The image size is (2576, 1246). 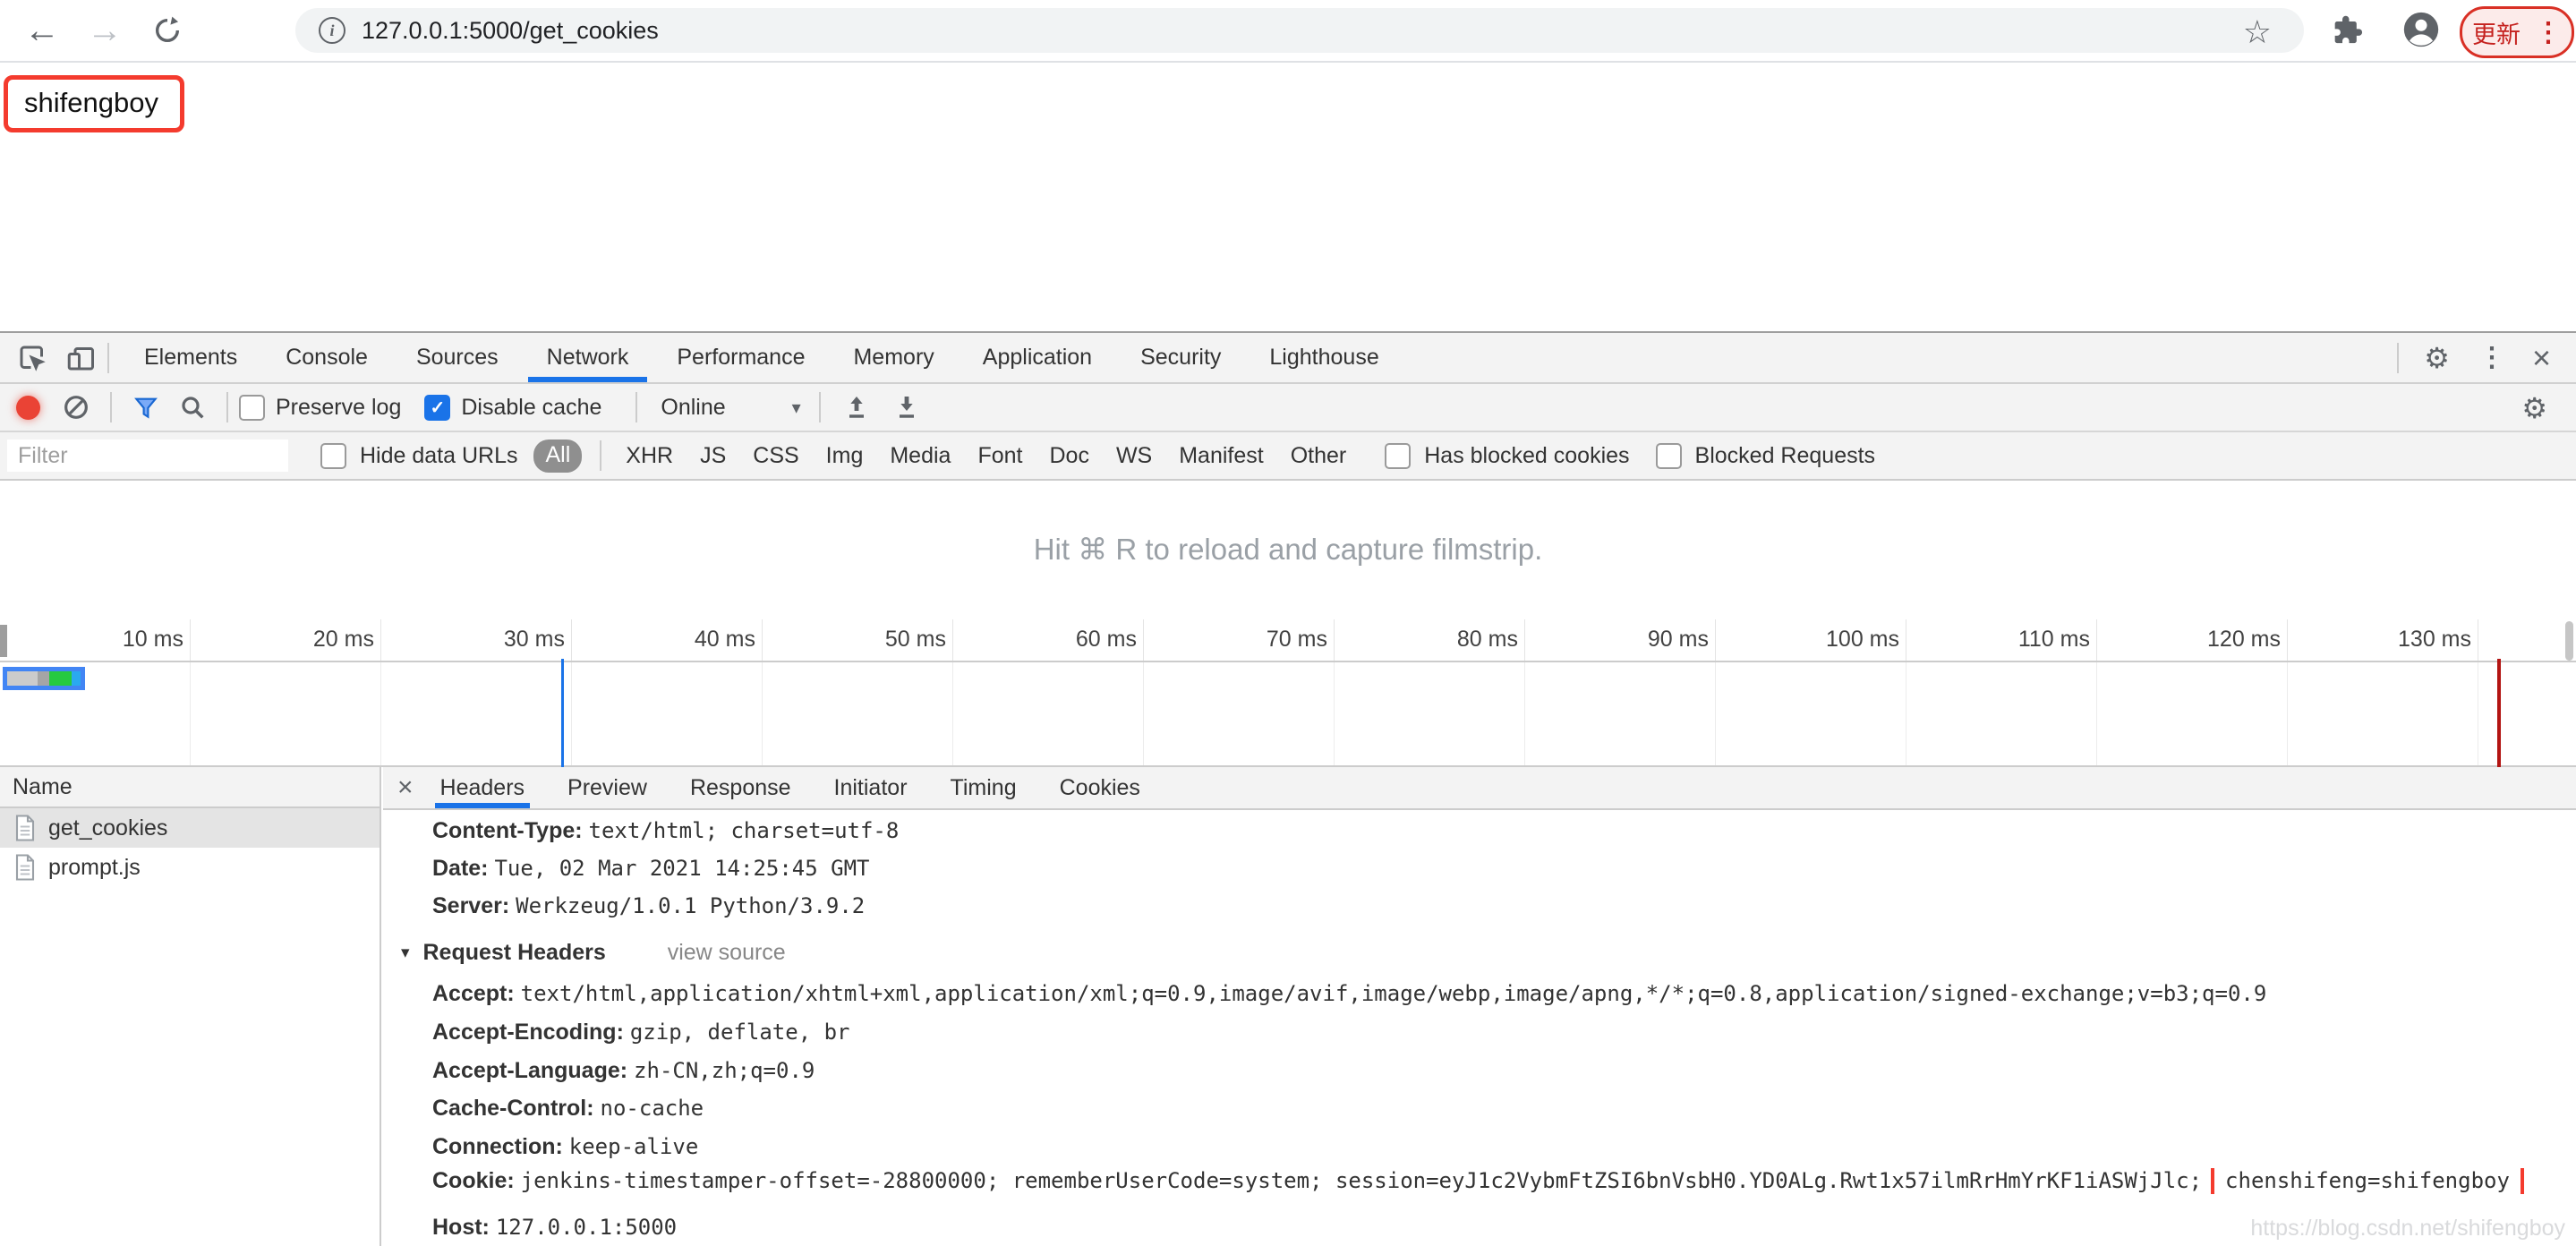 What do you see at coordinates (893, 357) in the screenshot?
I see `tab-memory: Memory` at bounding box center [893, 357].